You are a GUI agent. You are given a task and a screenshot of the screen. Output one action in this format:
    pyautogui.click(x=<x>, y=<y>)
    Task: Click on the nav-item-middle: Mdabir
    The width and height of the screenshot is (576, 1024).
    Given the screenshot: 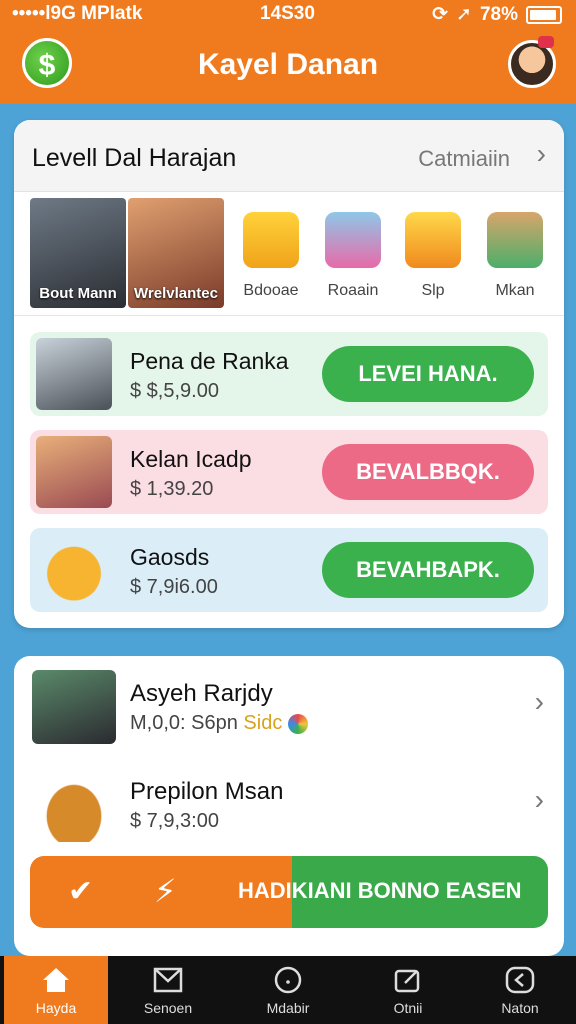 What is the action you would take?
    pyautogui.click(x=288, y=990)
    